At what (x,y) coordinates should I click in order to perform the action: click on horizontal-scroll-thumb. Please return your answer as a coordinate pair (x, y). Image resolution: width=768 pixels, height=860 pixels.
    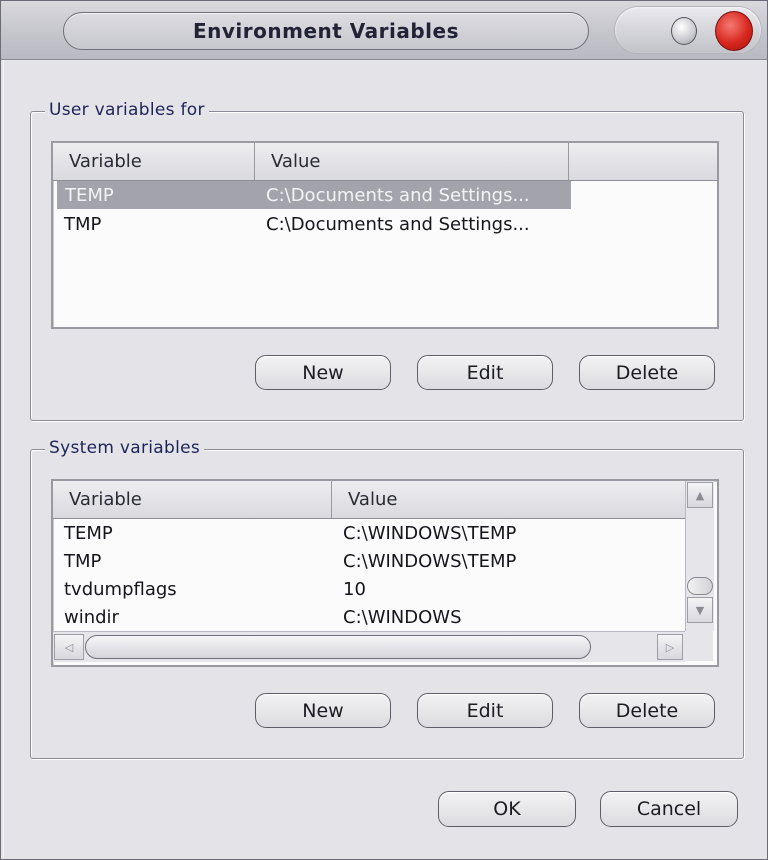
    Looking at the image, I should click on (338, 647).